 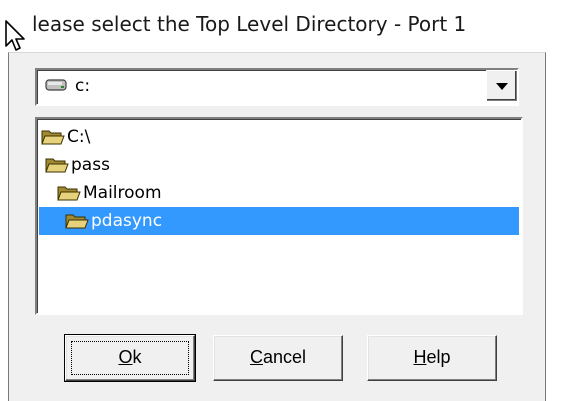 I want to click on cancel-button-label: Cancel, so click(x=278, y=357).